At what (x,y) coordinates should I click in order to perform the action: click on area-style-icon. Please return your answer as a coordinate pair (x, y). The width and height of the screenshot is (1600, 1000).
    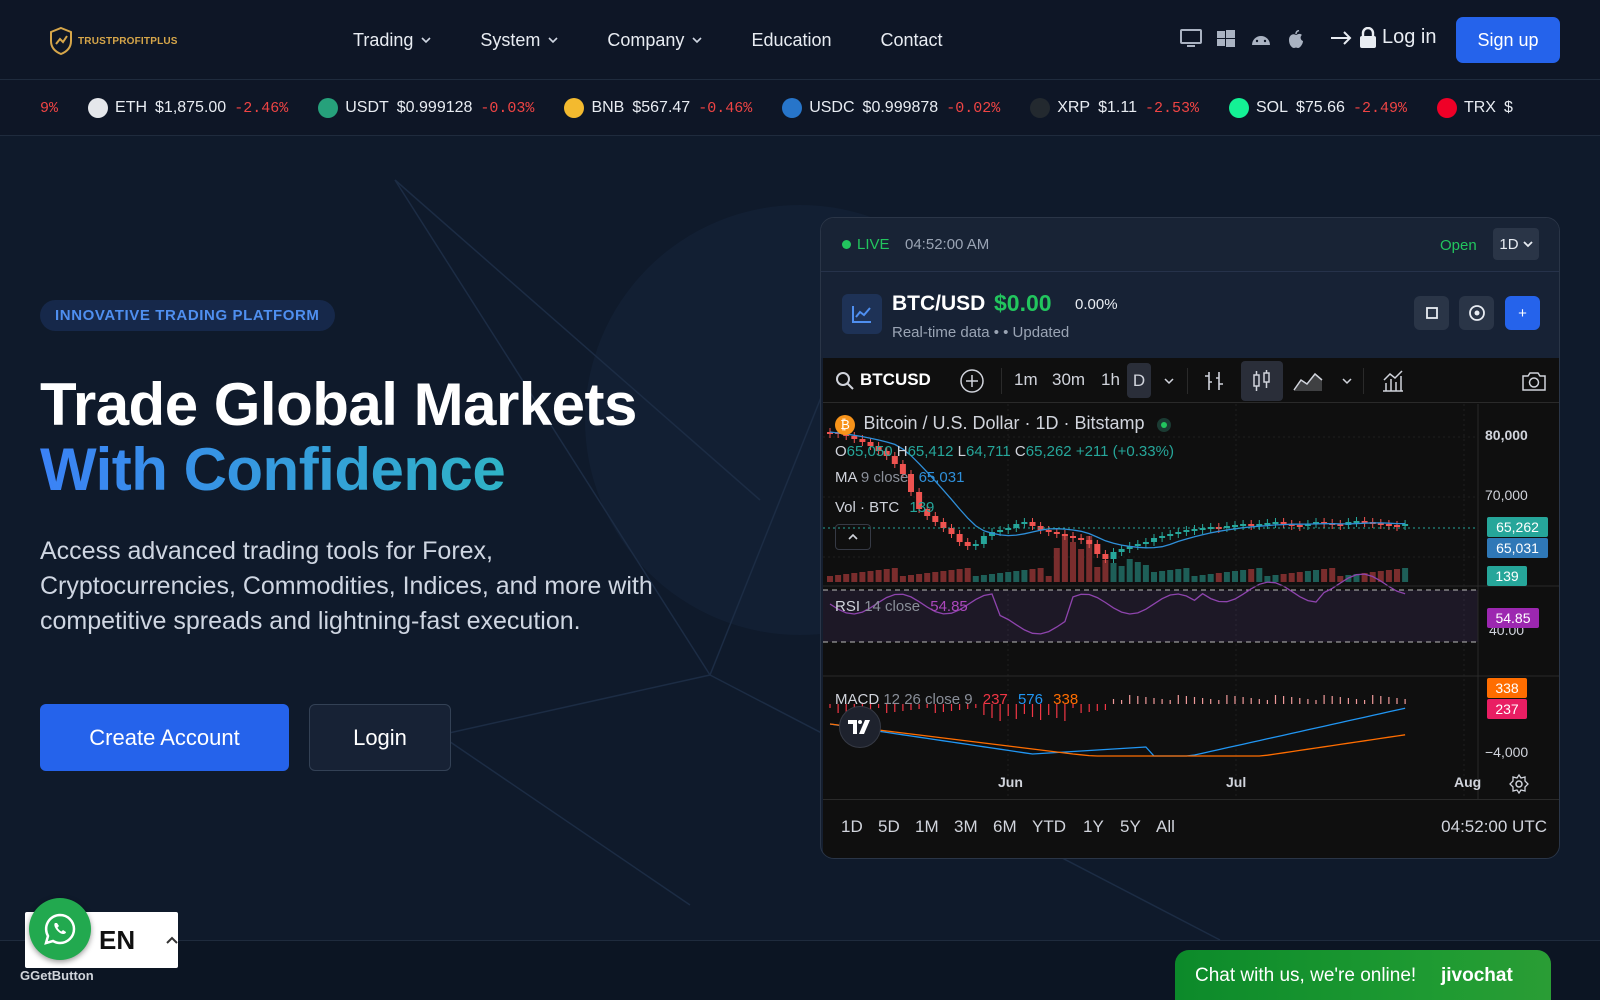
    Looking at the image, I should click on (1308, 381).